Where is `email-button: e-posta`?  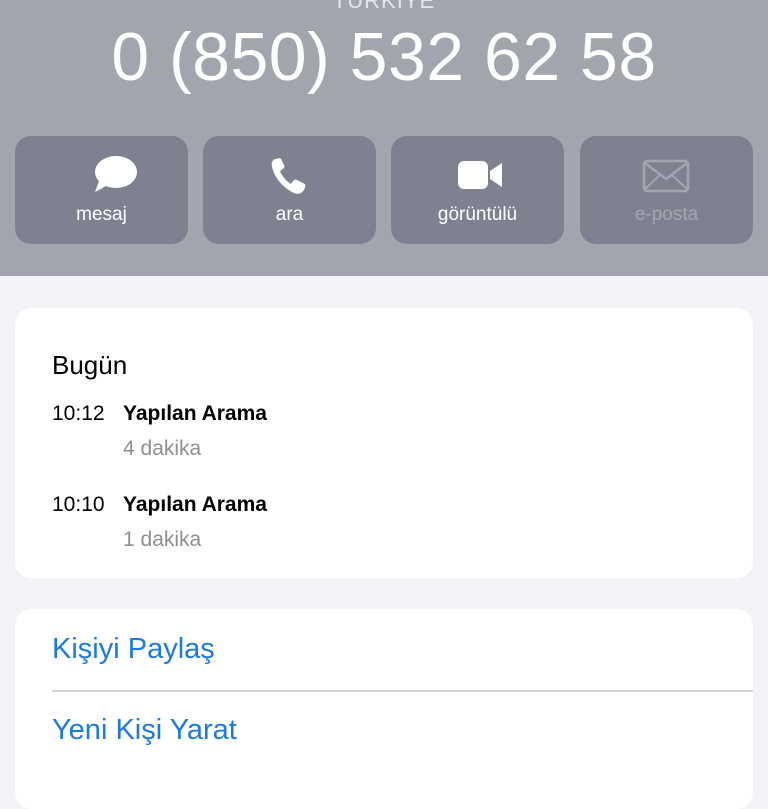
email-button: e-posta is located at coordinates (666, 190).